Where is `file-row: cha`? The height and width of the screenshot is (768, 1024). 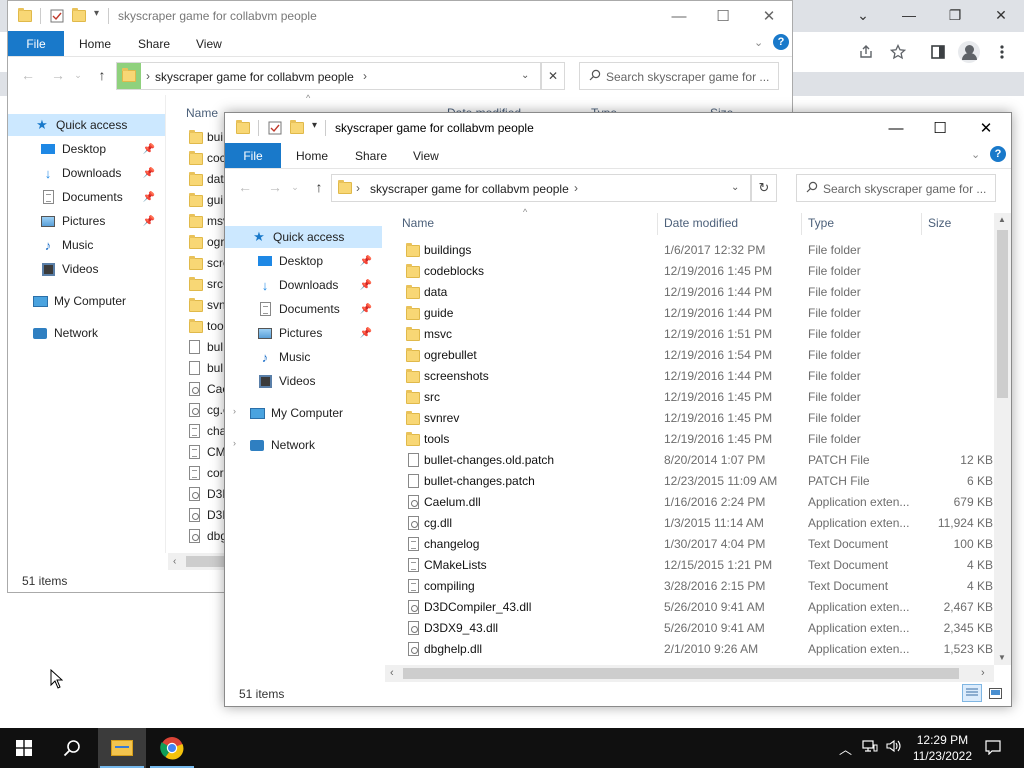 file-row: cha is located at coordinates (206, 431).